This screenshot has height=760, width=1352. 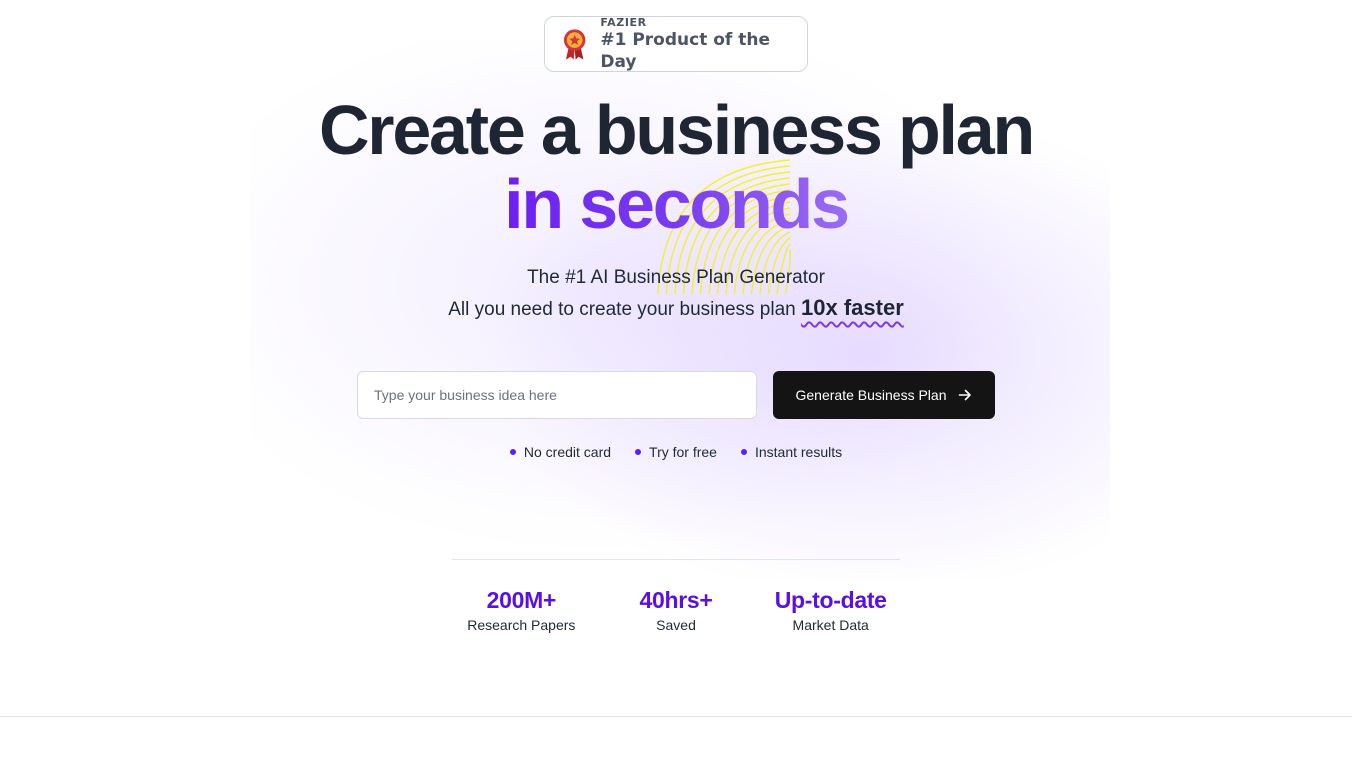 I want to click on product-of-the-day-badge: FAZIER #1 Product of the Day, so click(x=676, y=44).